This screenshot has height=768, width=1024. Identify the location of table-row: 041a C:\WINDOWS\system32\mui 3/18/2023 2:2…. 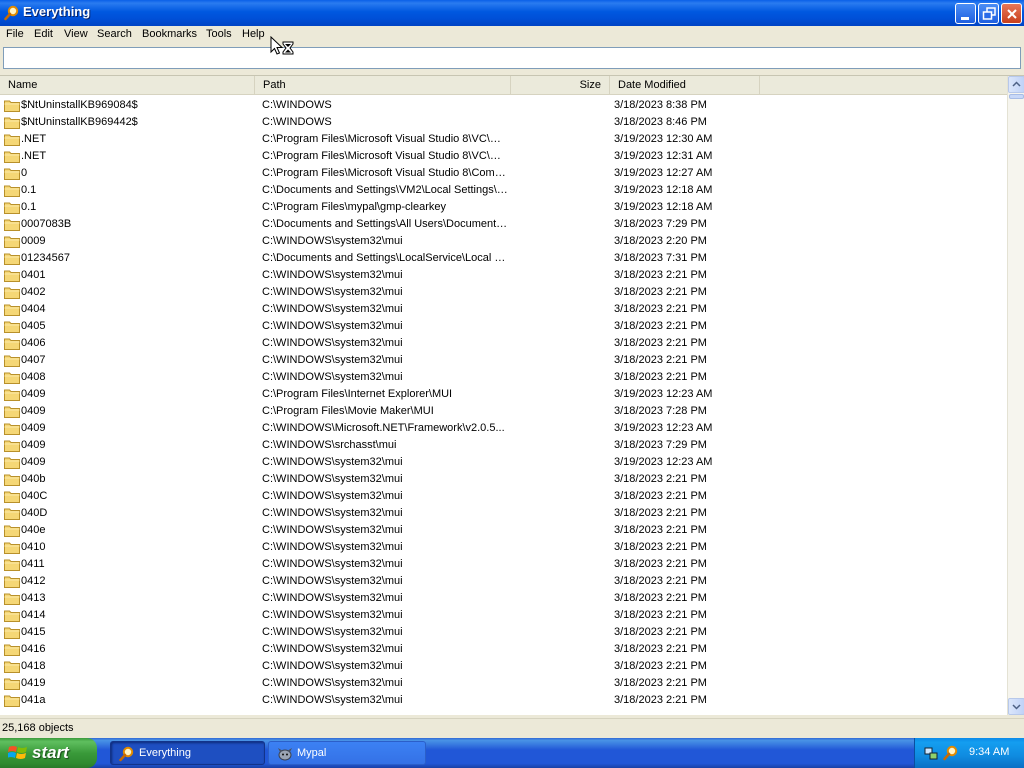
(503, 700).